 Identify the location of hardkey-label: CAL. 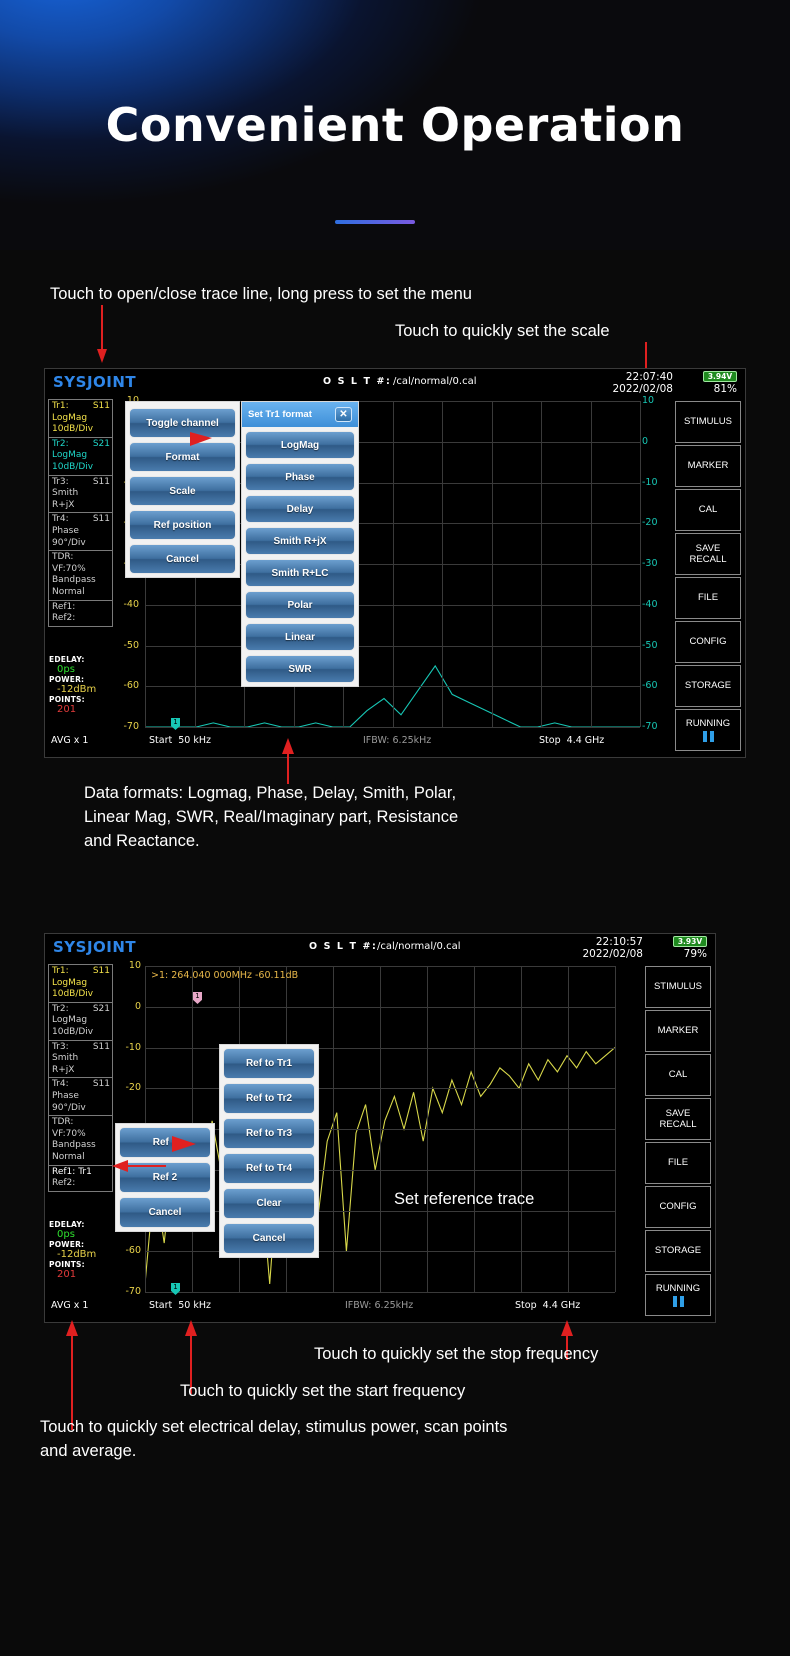
(678, 1075).